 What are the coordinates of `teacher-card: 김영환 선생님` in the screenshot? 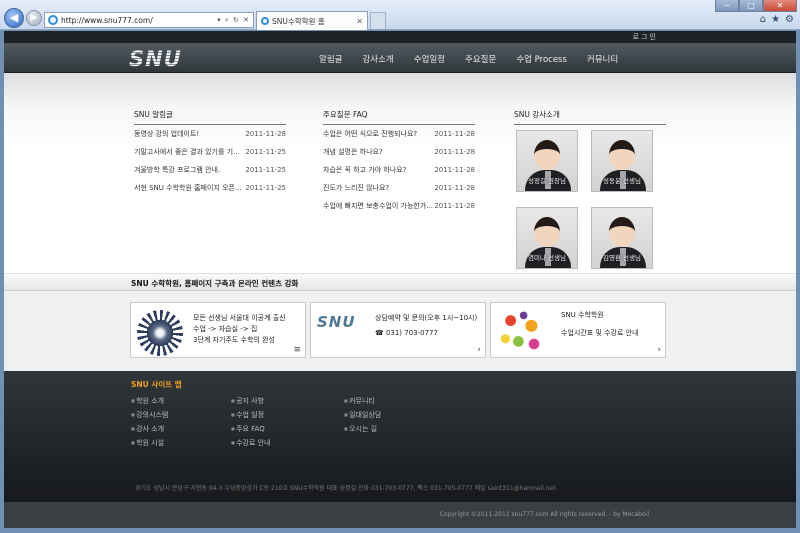 It's located at (622, 238).